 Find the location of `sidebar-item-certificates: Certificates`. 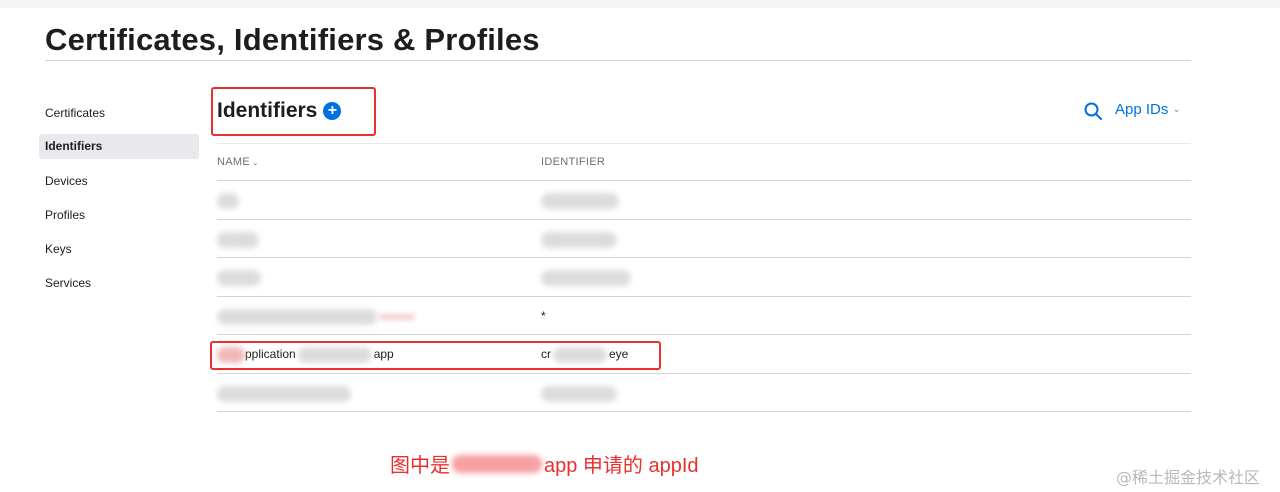

sidebar-item-certificates: Certificates is located at coordinates (119, 115).